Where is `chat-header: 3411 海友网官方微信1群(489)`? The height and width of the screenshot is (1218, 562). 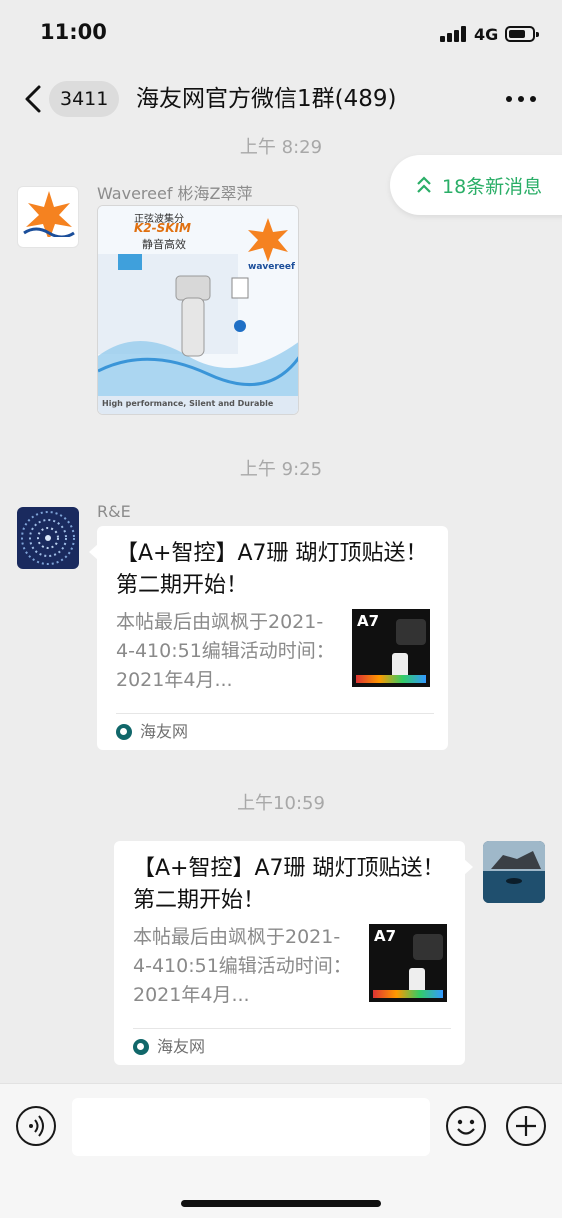
chat-header: 3411 海友网官方微信1群(489) is located at coordinates (281, 100).